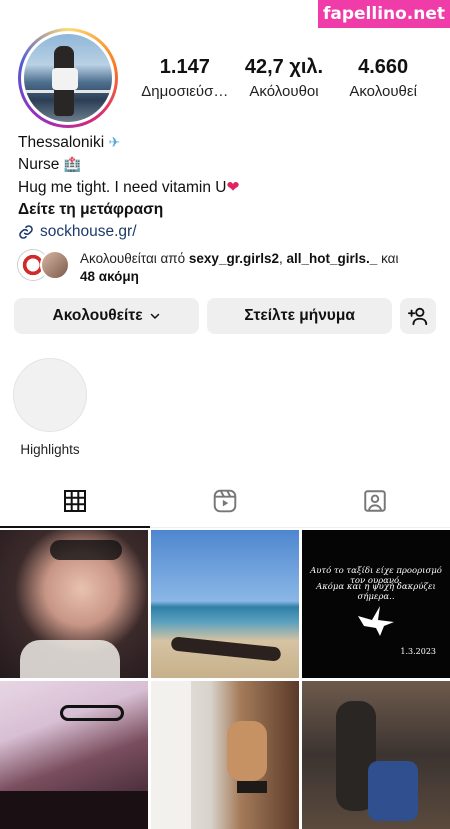 Image resolution: width=450 pixels, height=829 pixels. I want to click on follower-avatar, so click(55, 265).